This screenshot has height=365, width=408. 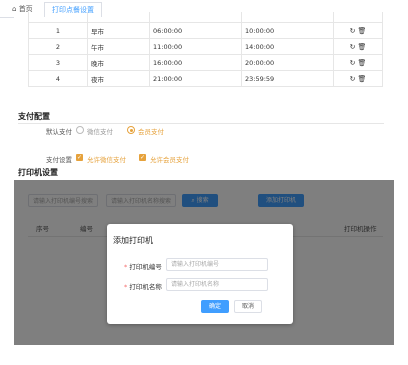 What do you see at coordinates (217, 284) in the screenshot?
I see `printer-name-field: 请输入打印机名称` at bounding box center [217, 284].